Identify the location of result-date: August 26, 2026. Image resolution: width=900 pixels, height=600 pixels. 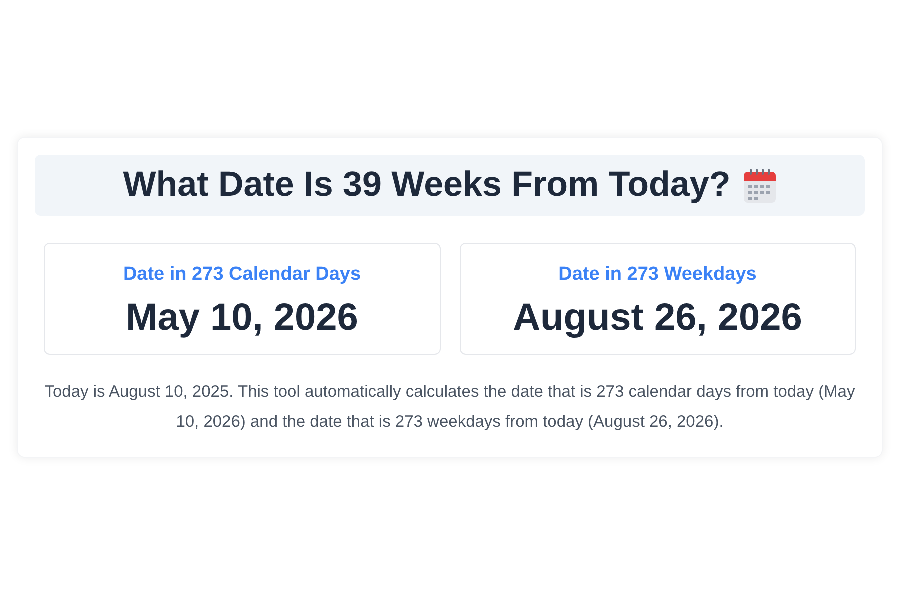
(657, 318).